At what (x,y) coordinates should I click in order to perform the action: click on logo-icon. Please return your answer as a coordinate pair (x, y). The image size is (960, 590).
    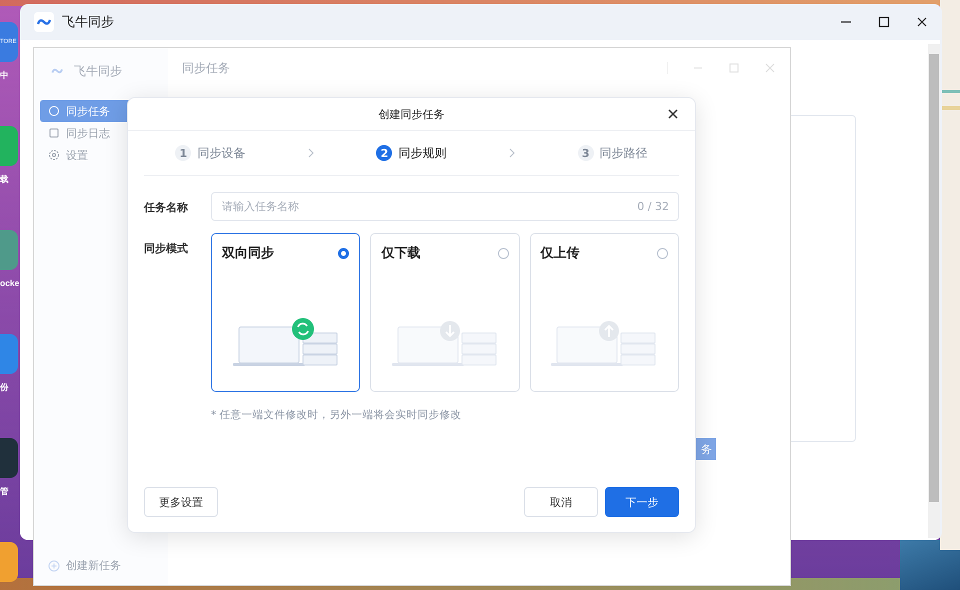
    Looking at the image, I should click on (44, 22).